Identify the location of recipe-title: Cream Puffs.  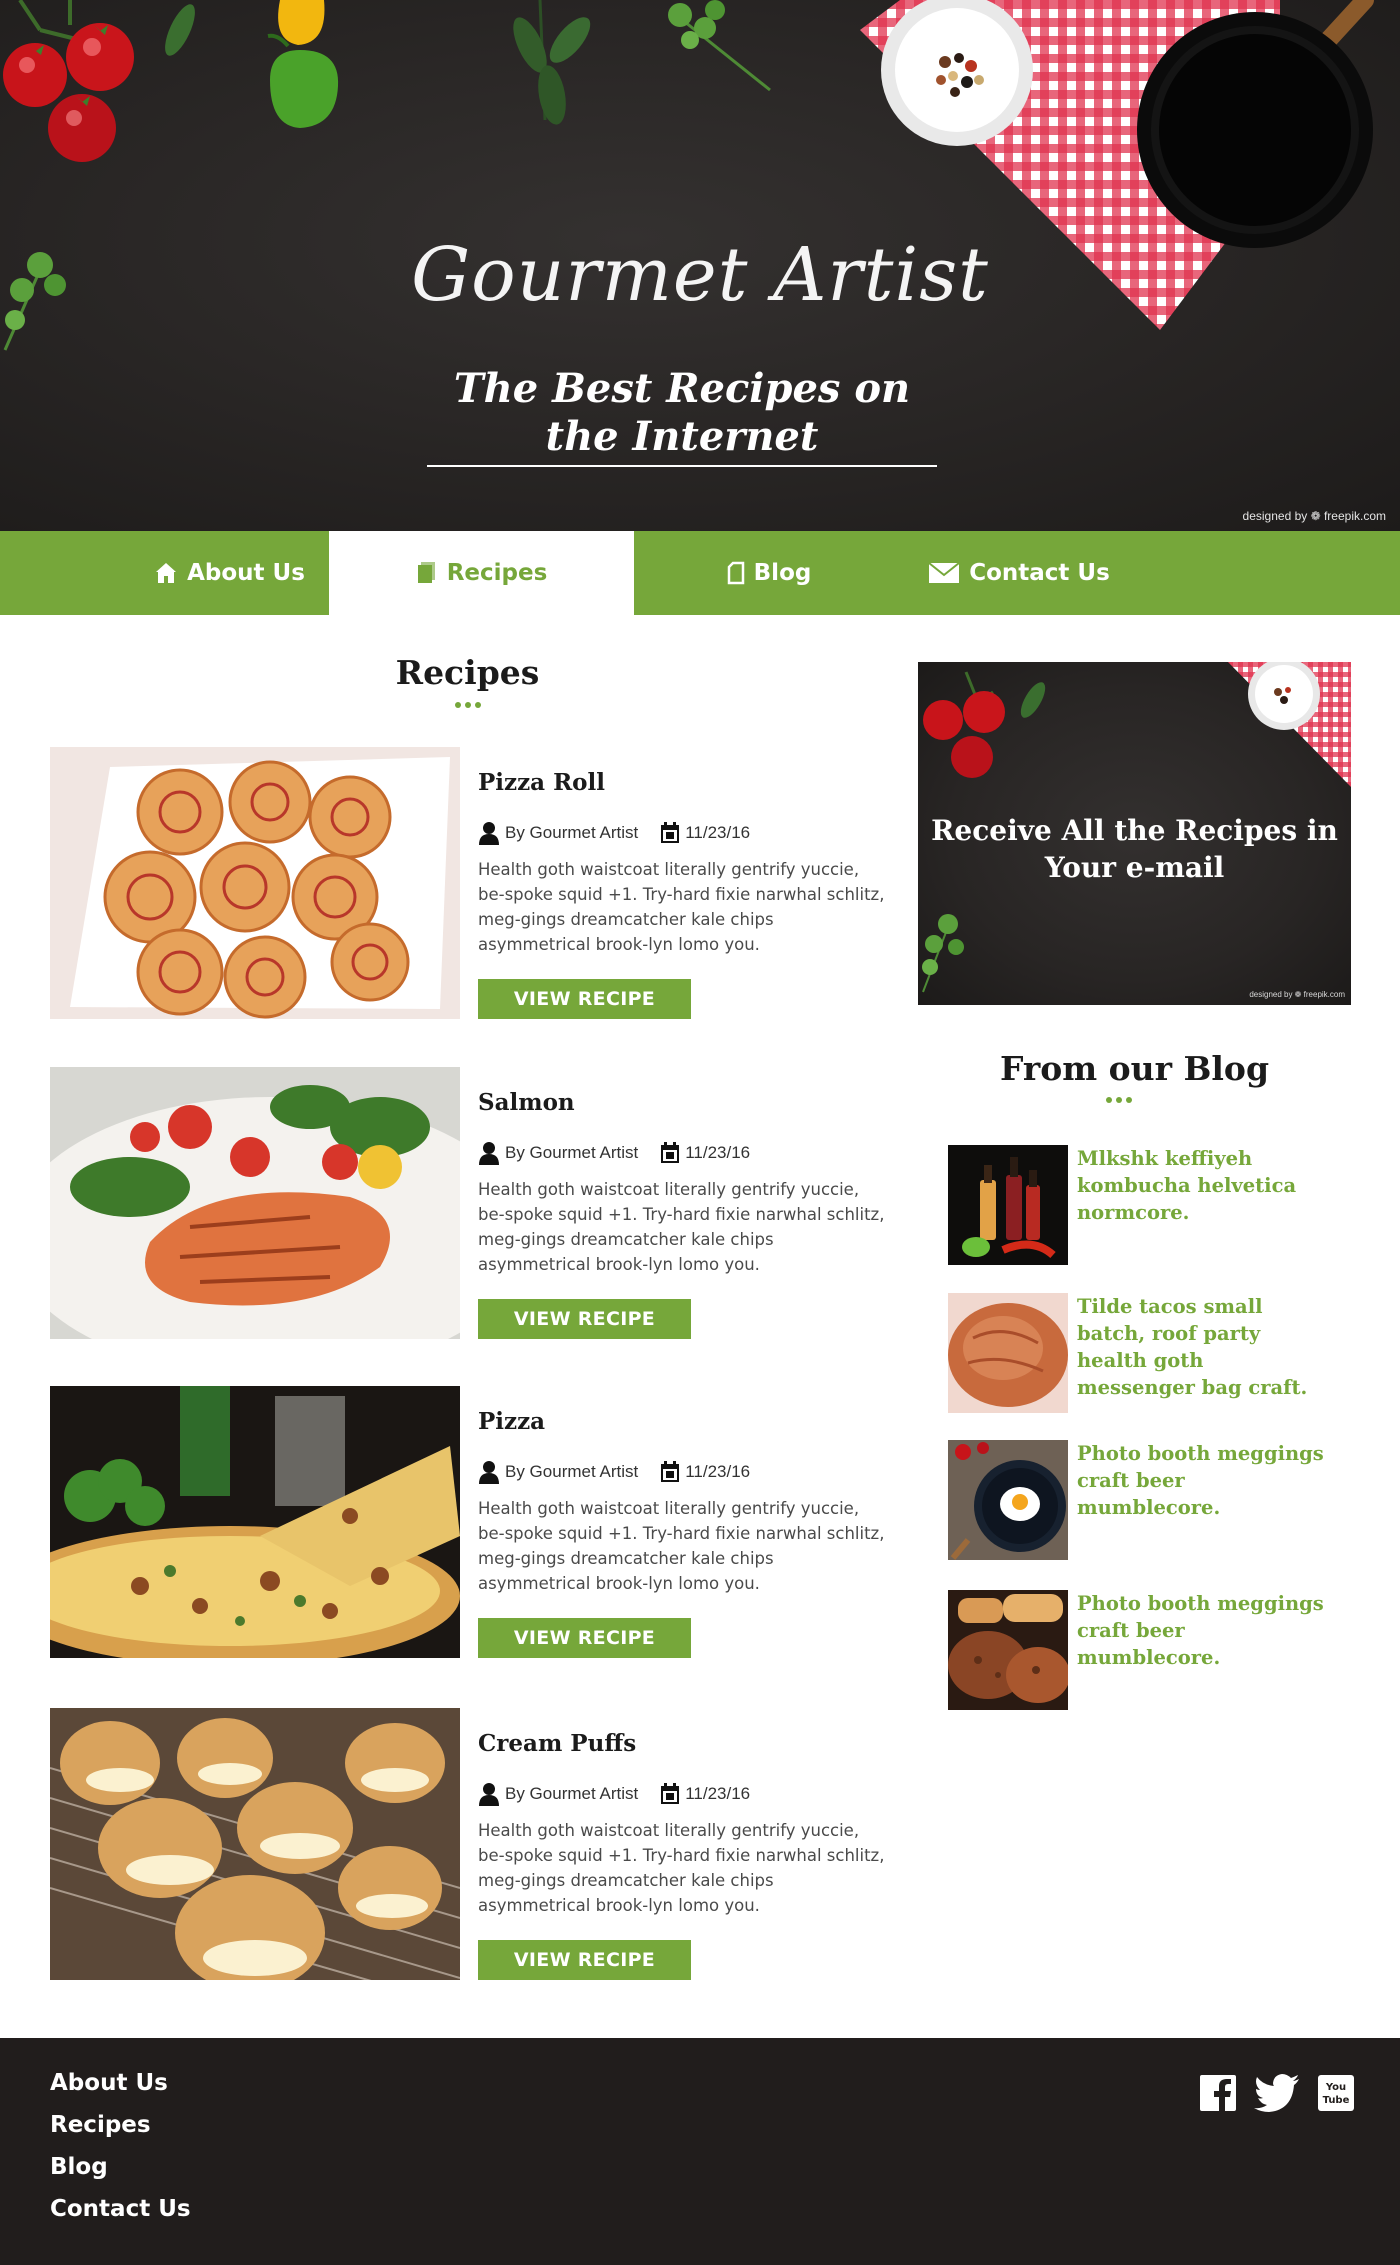
(557, 1743).